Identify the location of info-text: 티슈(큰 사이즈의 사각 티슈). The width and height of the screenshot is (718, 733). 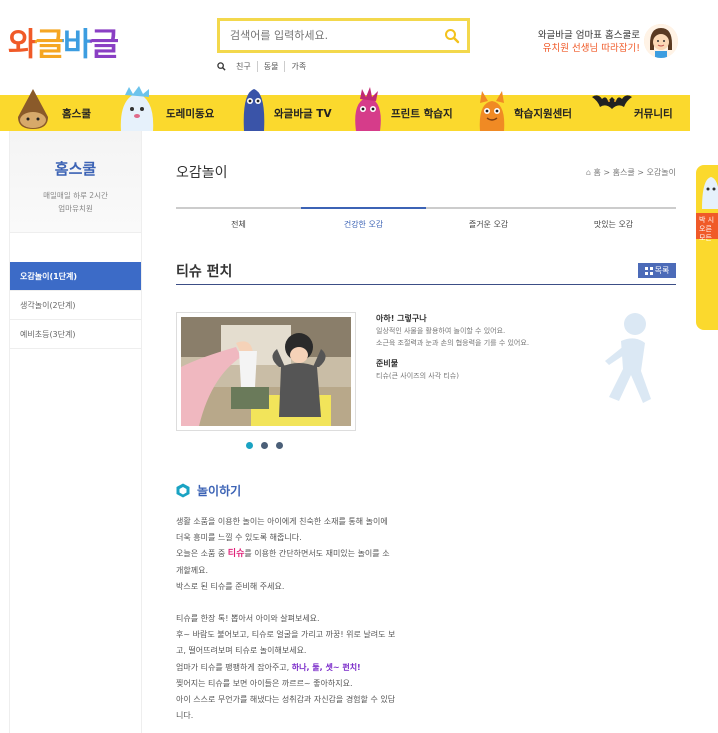
(417, 376).